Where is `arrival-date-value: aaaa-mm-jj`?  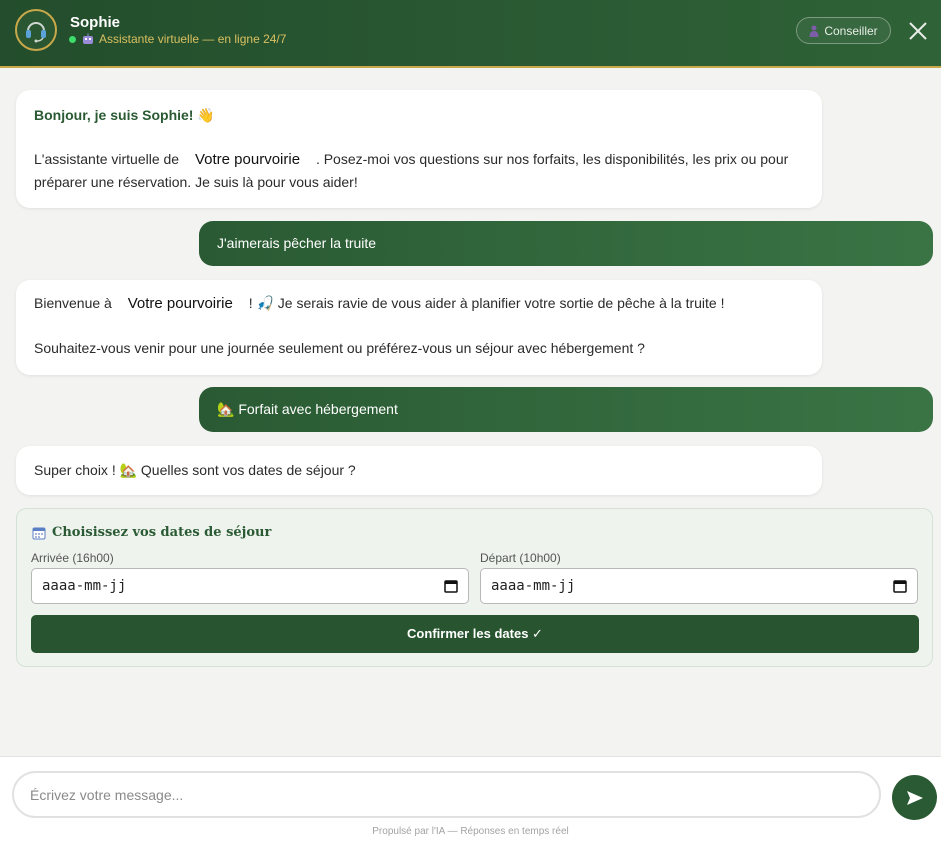 arrival-date-value: aaaa-mm-jj is located at coordinates (84, 586).